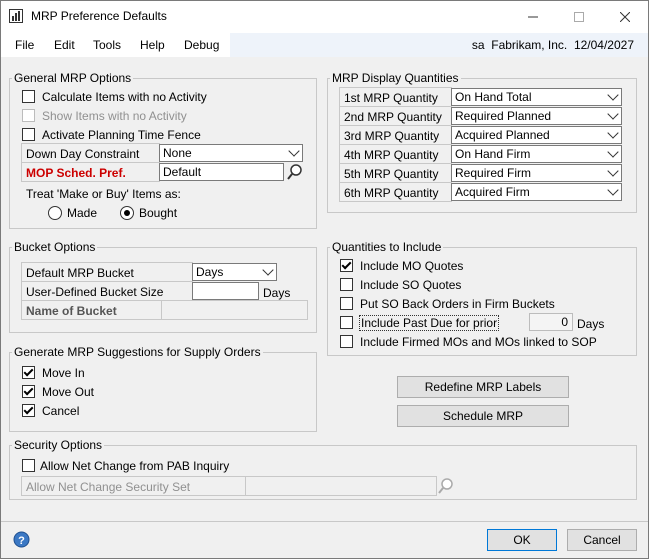  I want to click on cancel-button: Cancel, so click(602, 540).